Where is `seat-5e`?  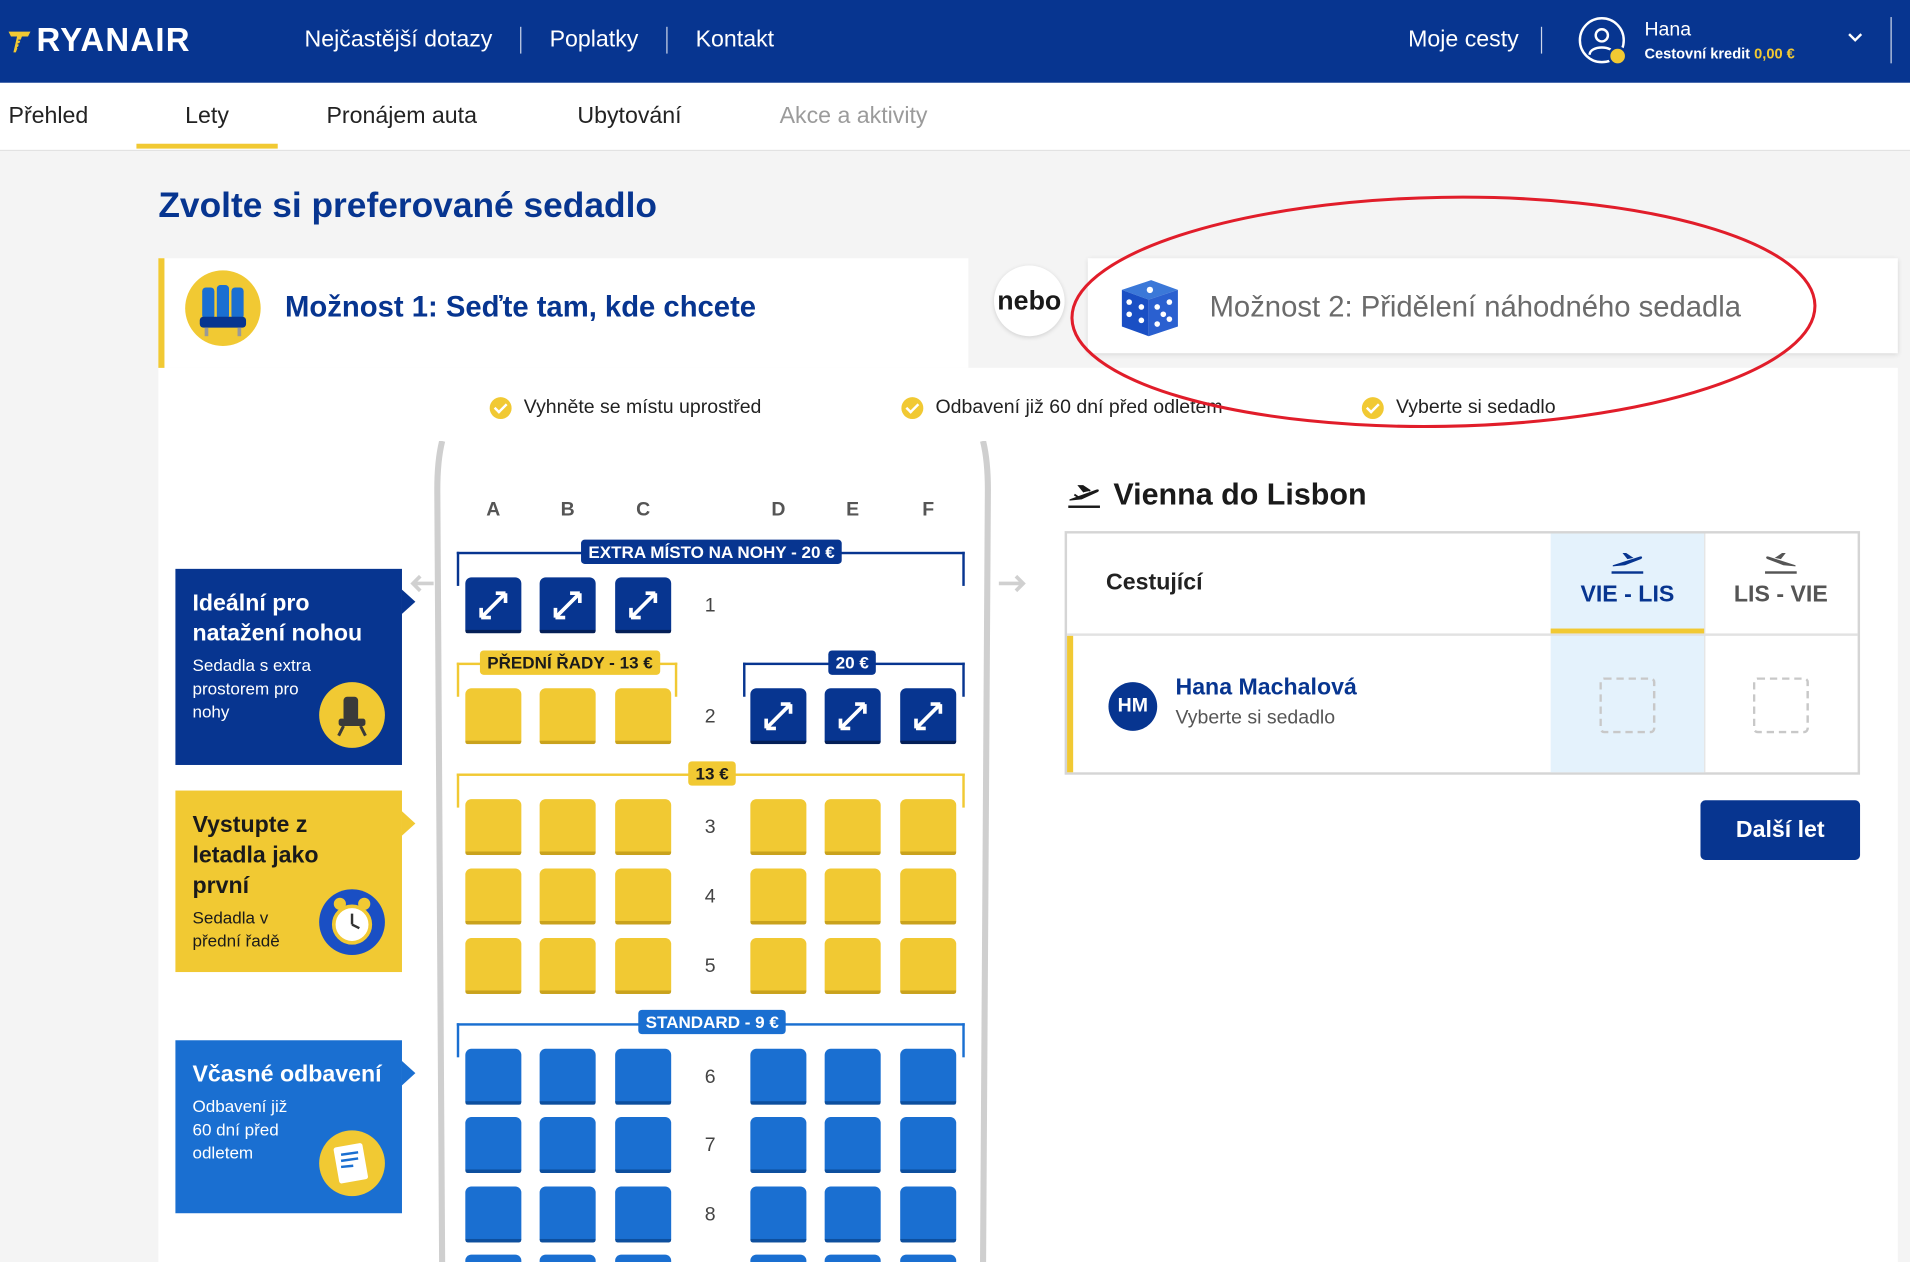 seat-5e is located at coordinates (852, 965).